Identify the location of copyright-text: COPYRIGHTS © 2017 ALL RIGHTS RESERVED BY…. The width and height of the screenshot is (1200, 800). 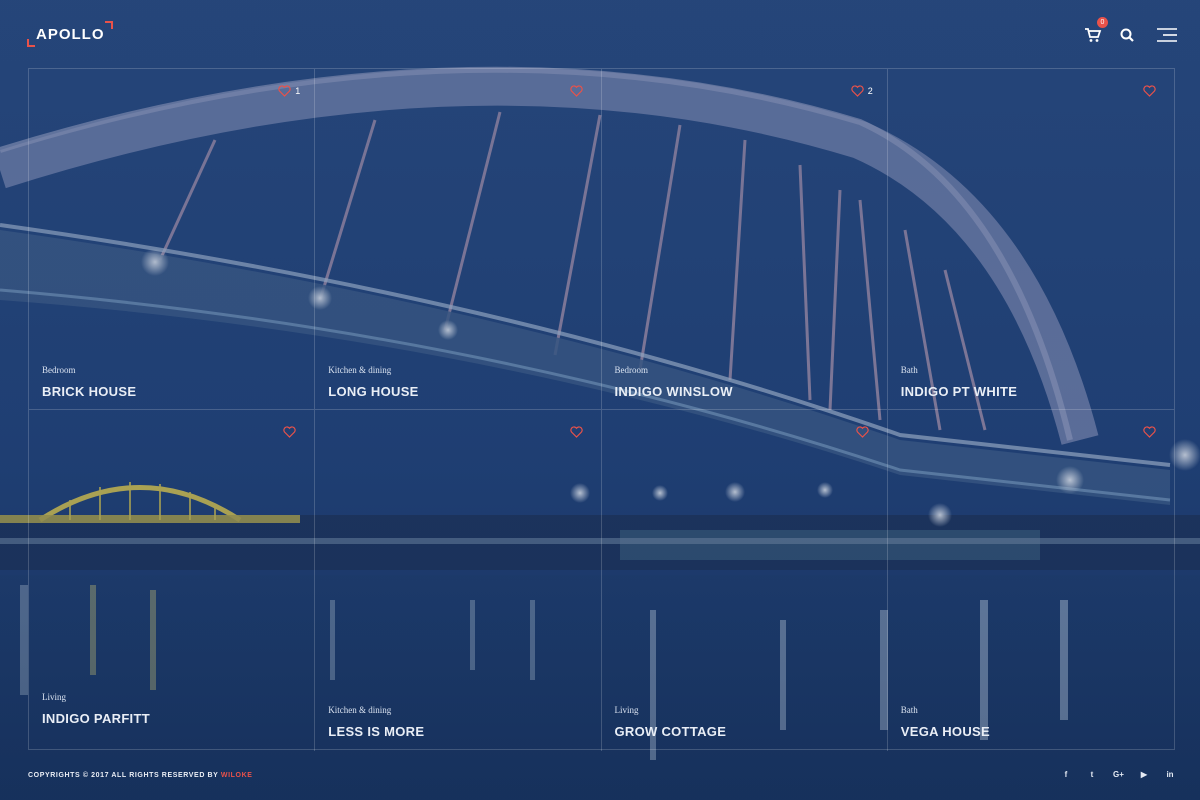
(140, 775).